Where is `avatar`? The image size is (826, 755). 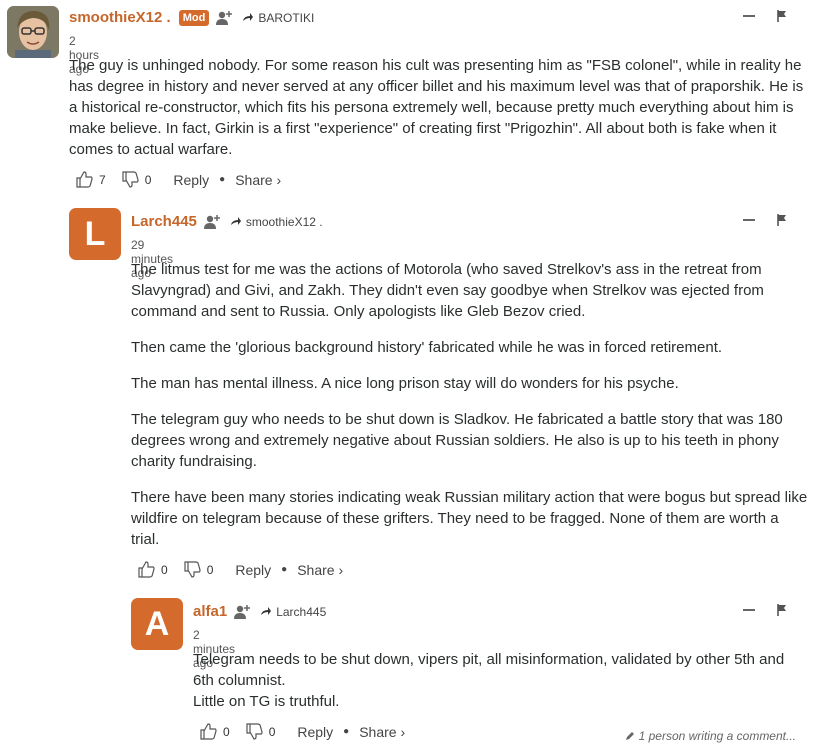
avatar is located at coordinates (33, 32).